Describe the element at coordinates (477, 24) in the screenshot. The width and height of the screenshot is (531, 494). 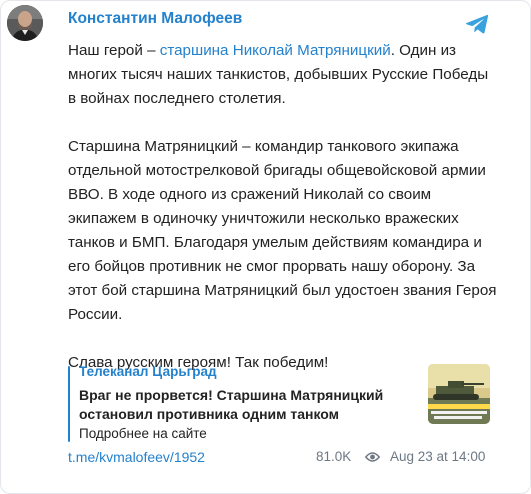
I see `telegram-icon` at that location.